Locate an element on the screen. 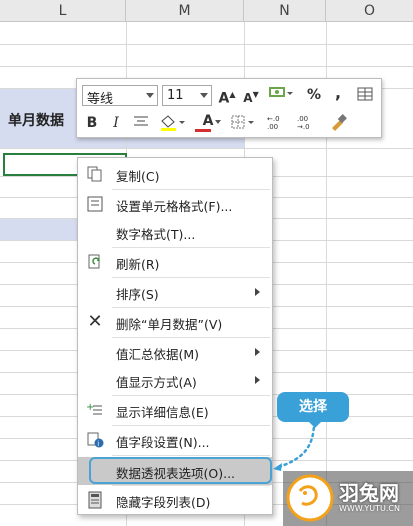 This screenshot has width=413, height=526. bold-button: B is located at coordinates (92, 123).